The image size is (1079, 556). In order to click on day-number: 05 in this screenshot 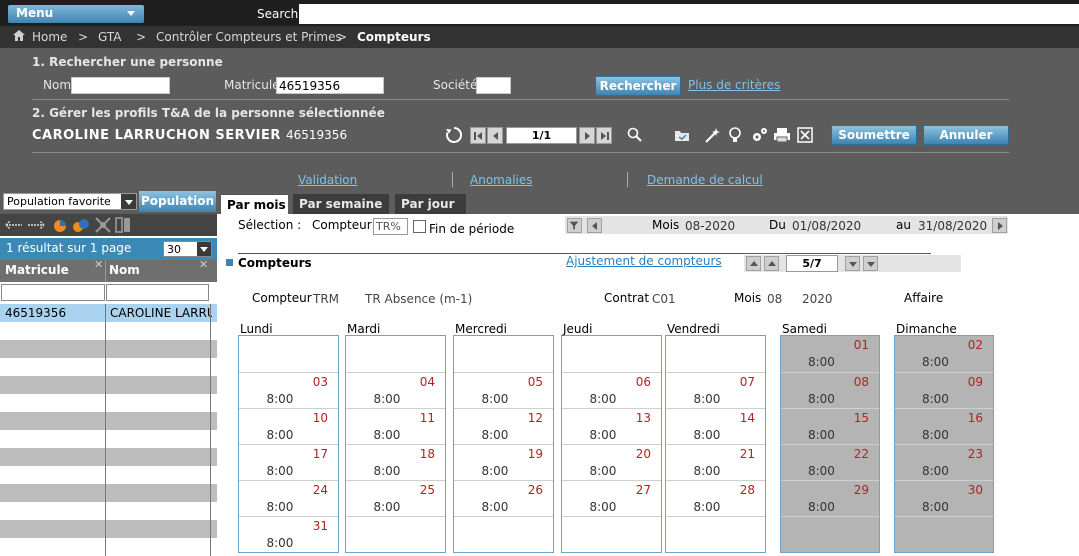, I will do `click(535, 382)`.